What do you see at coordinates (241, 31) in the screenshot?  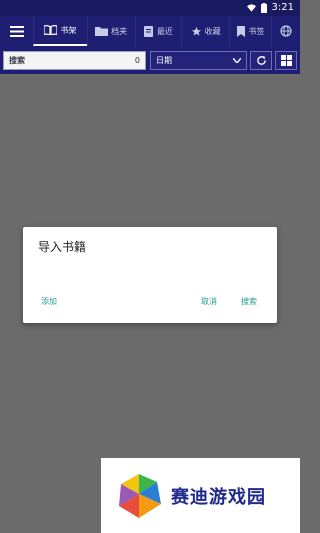 I see `bookmark-icon` at bounding box center [241, 31].